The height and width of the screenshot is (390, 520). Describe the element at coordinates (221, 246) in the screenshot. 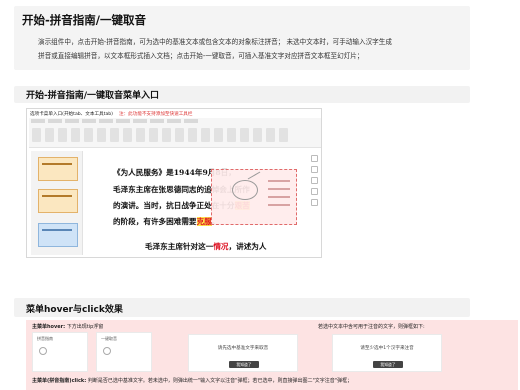

I see `highlighted-word: 情况` at that location.